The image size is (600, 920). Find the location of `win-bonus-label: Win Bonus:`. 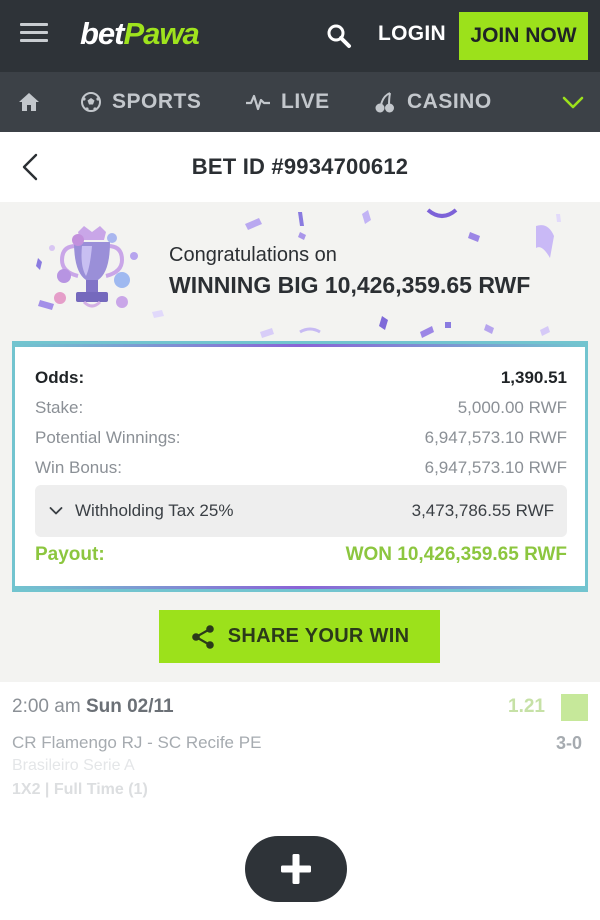

win-bonus-label: Win Bonus: is located at coordinates (78, 467).